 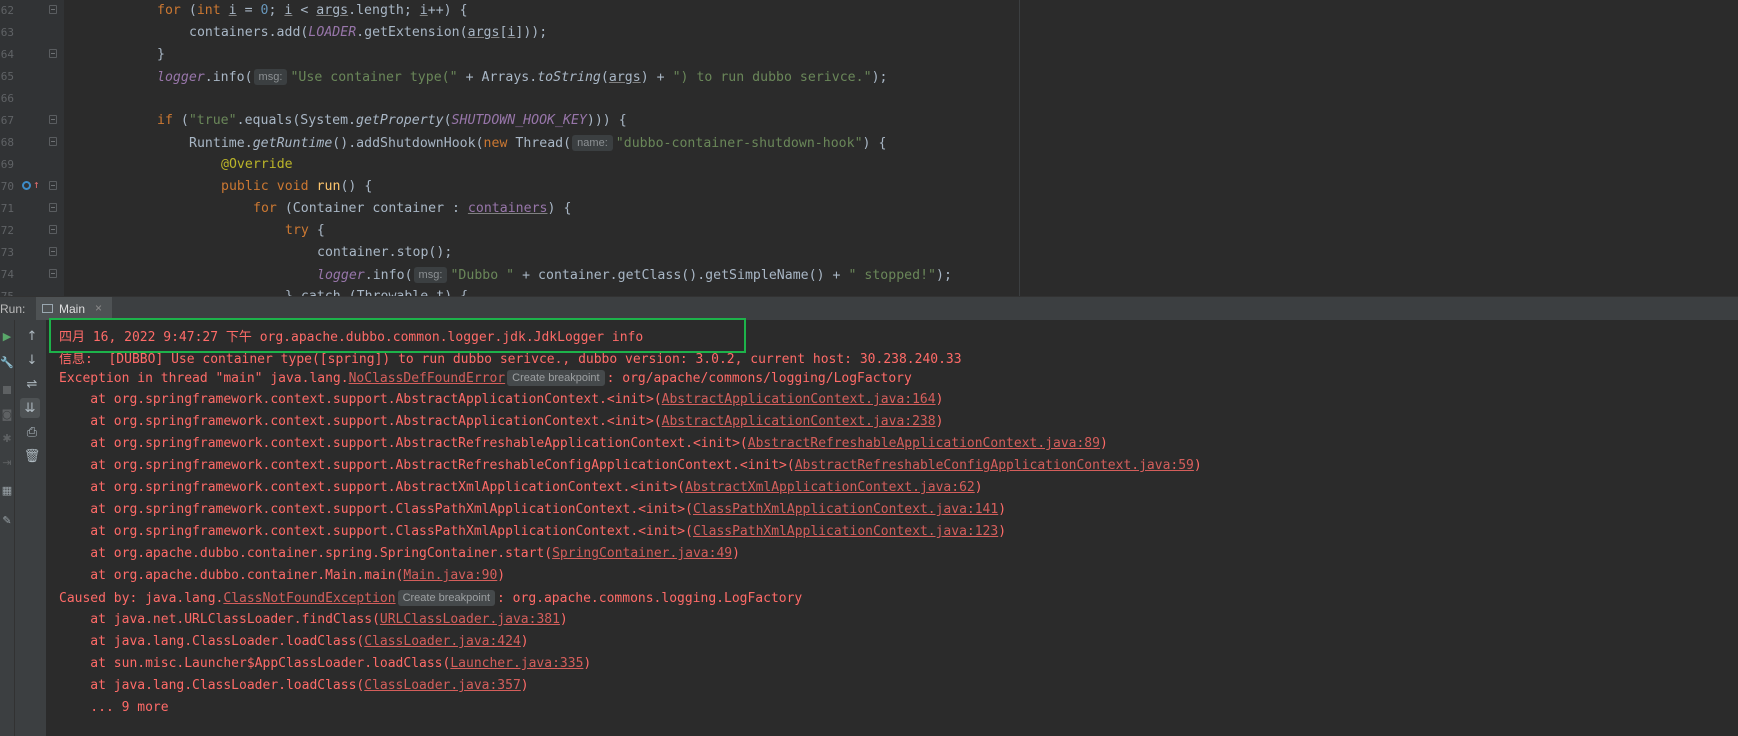 What do you see at coordinates (245, 186) in the screenshot?
I see `code-token: public` at bounding box center [245, 186].